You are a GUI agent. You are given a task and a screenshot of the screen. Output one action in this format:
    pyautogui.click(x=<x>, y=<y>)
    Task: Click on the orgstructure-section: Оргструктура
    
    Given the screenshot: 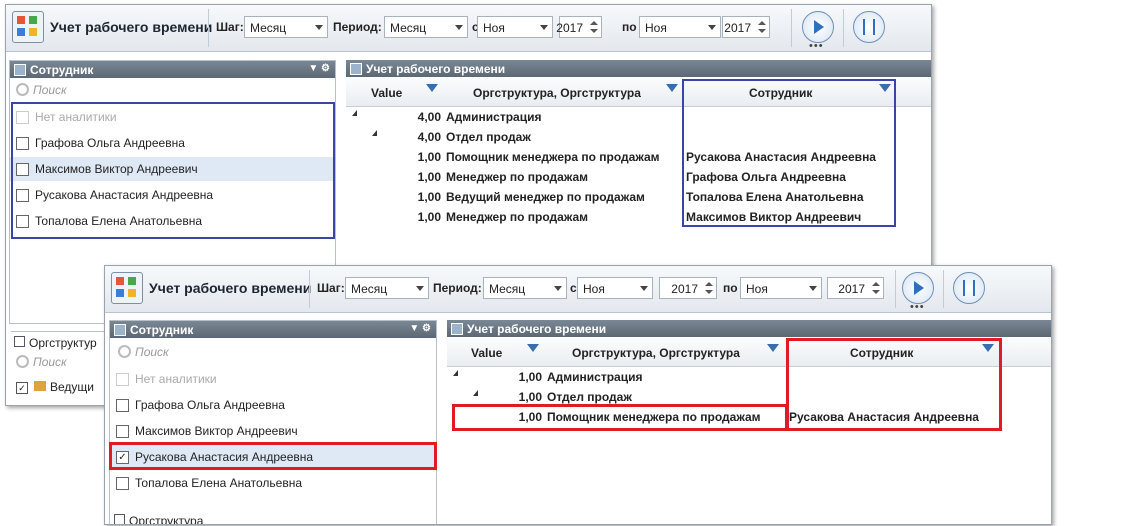 What is the action you would take?
    pyautogui.click(x=157, y=518)
    